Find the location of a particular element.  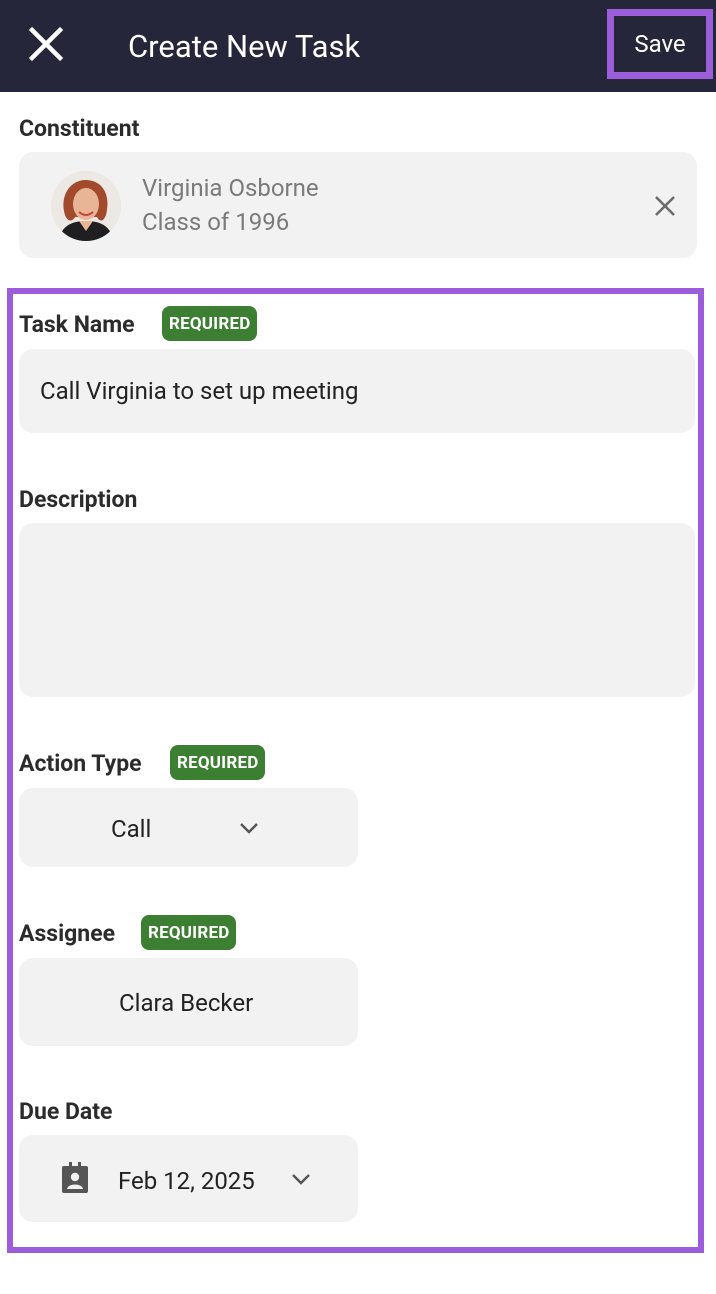

constituent-name: Virginia Osborne is located at coordinates (230, 188).